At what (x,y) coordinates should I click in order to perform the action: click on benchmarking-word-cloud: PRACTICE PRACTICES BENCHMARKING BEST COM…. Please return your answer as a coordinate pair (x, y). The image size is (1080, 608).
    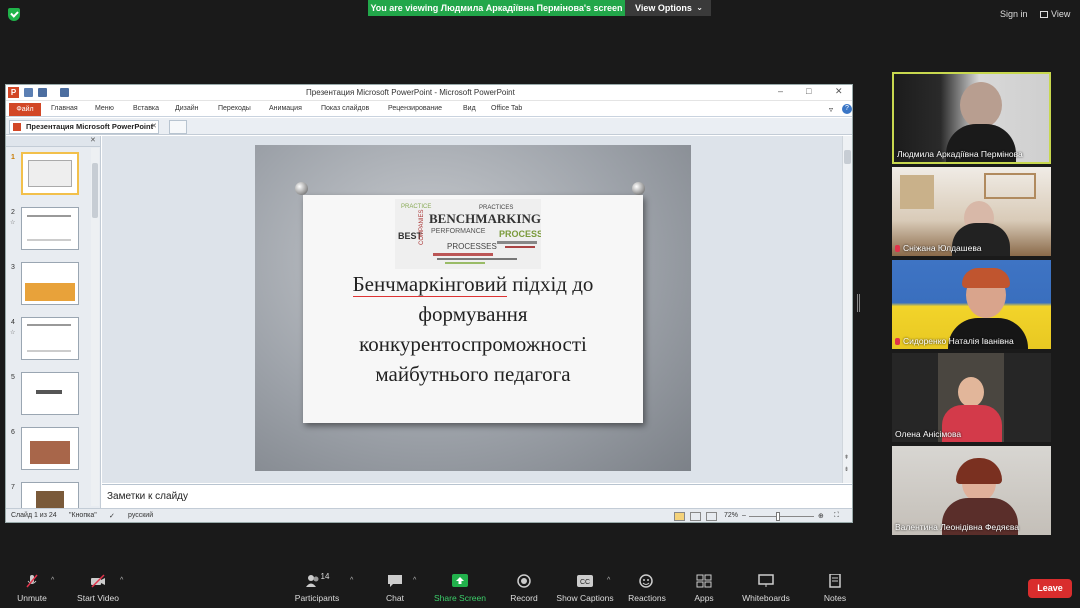
    Looking at the image, I should click on (468, 234).